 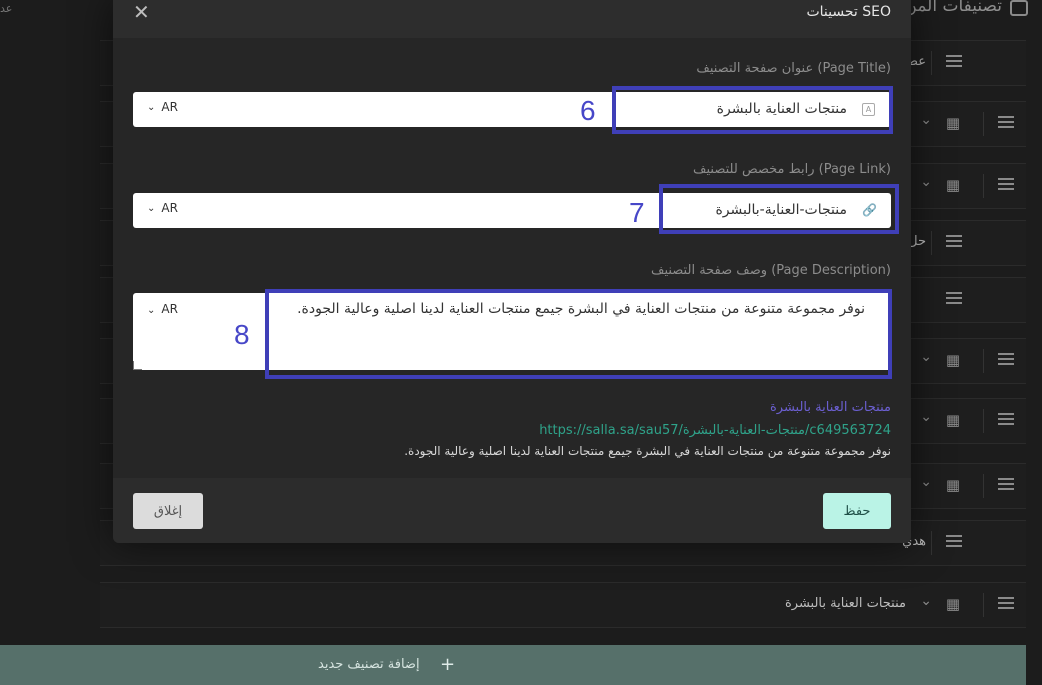 I want to click on modal-footer: حفظ إغلاق, so click(x=512, y=510).